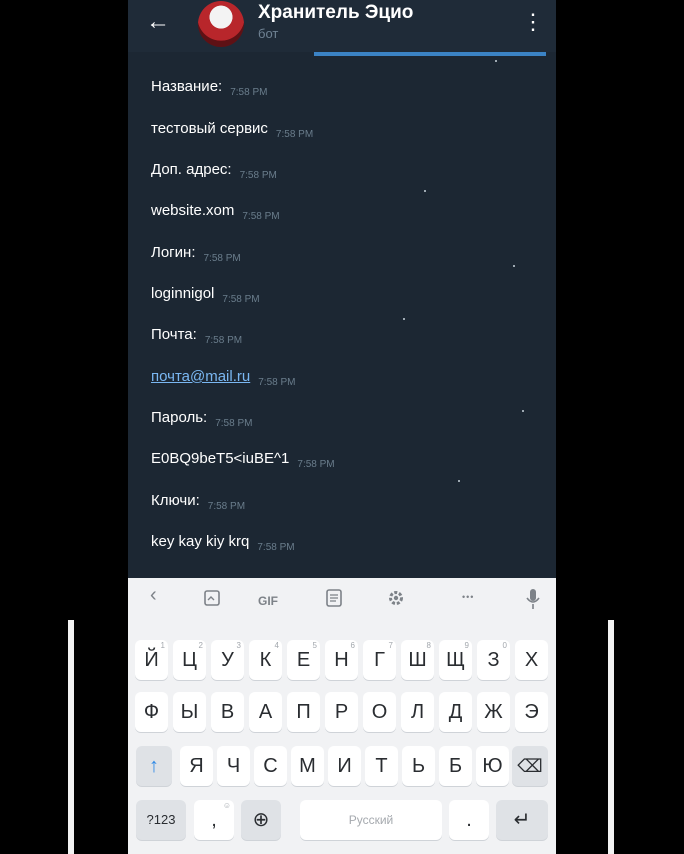  I want to click on key-label: М, so click(307, 766).